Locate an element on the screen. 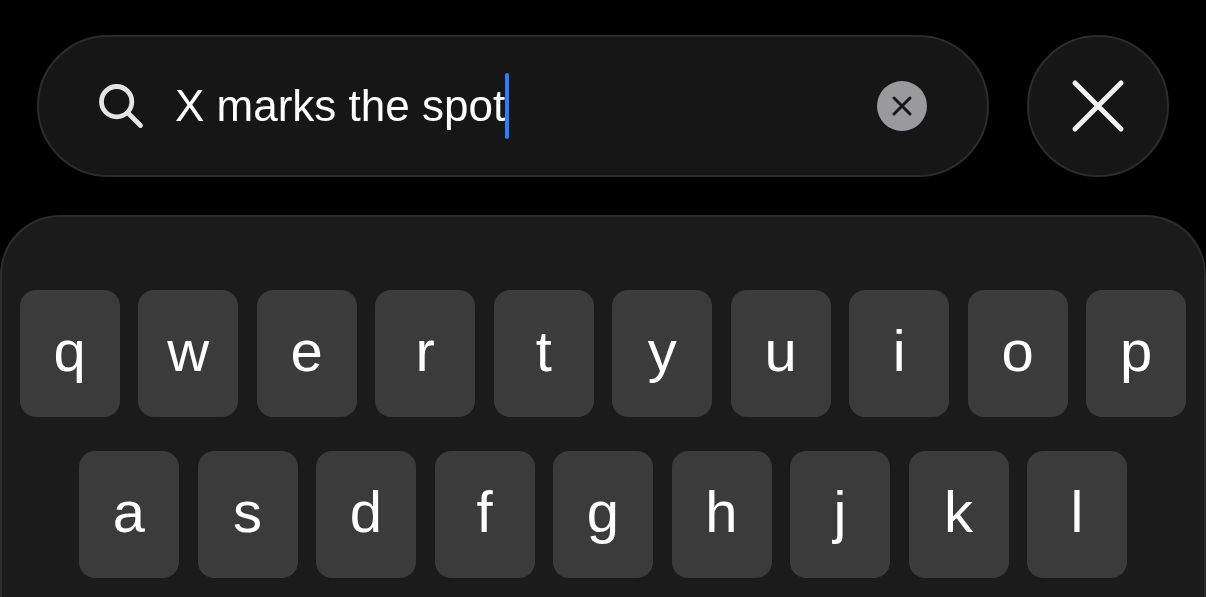 Image resolution: width=1206 pixels, height=597 pixels. keyboard-key: w is located at coordinates (188, 353).